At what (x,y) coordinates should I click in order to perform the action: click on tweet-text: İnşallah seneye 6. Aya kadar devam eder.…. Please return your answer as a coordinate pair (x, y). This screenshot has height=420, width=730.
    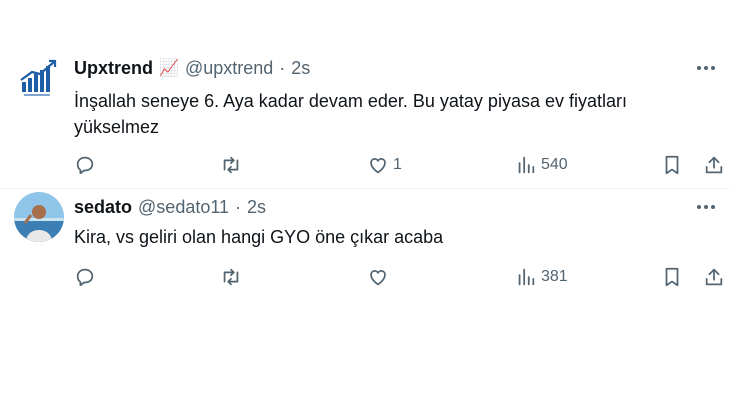
    Looking at the image, I should click on (350, 114).